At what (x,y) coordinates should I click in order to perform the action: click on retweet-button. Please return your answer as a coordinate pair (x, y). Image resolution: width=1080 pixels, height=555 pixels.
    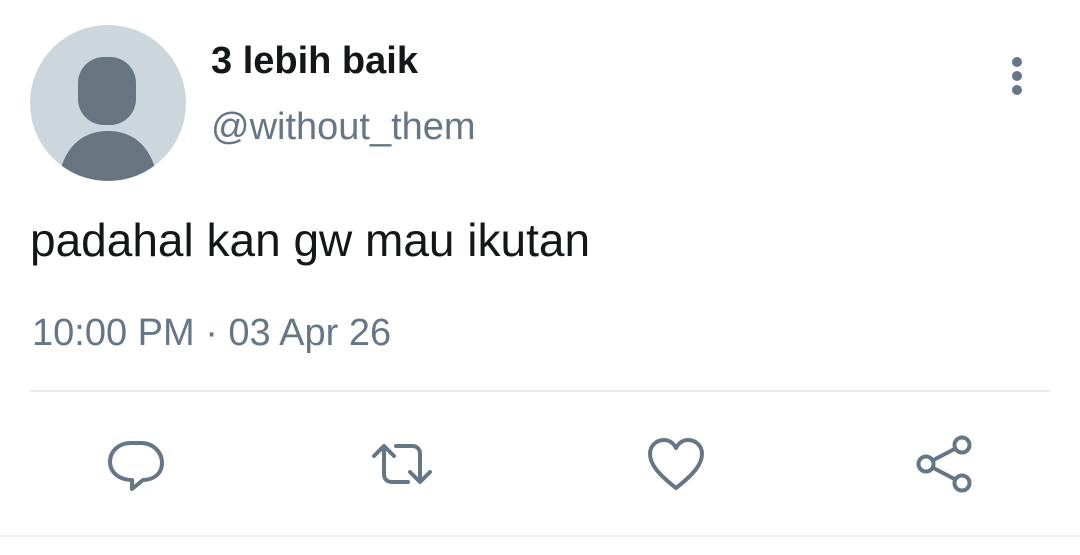
    Looking at the image, I should click on (402, 464).